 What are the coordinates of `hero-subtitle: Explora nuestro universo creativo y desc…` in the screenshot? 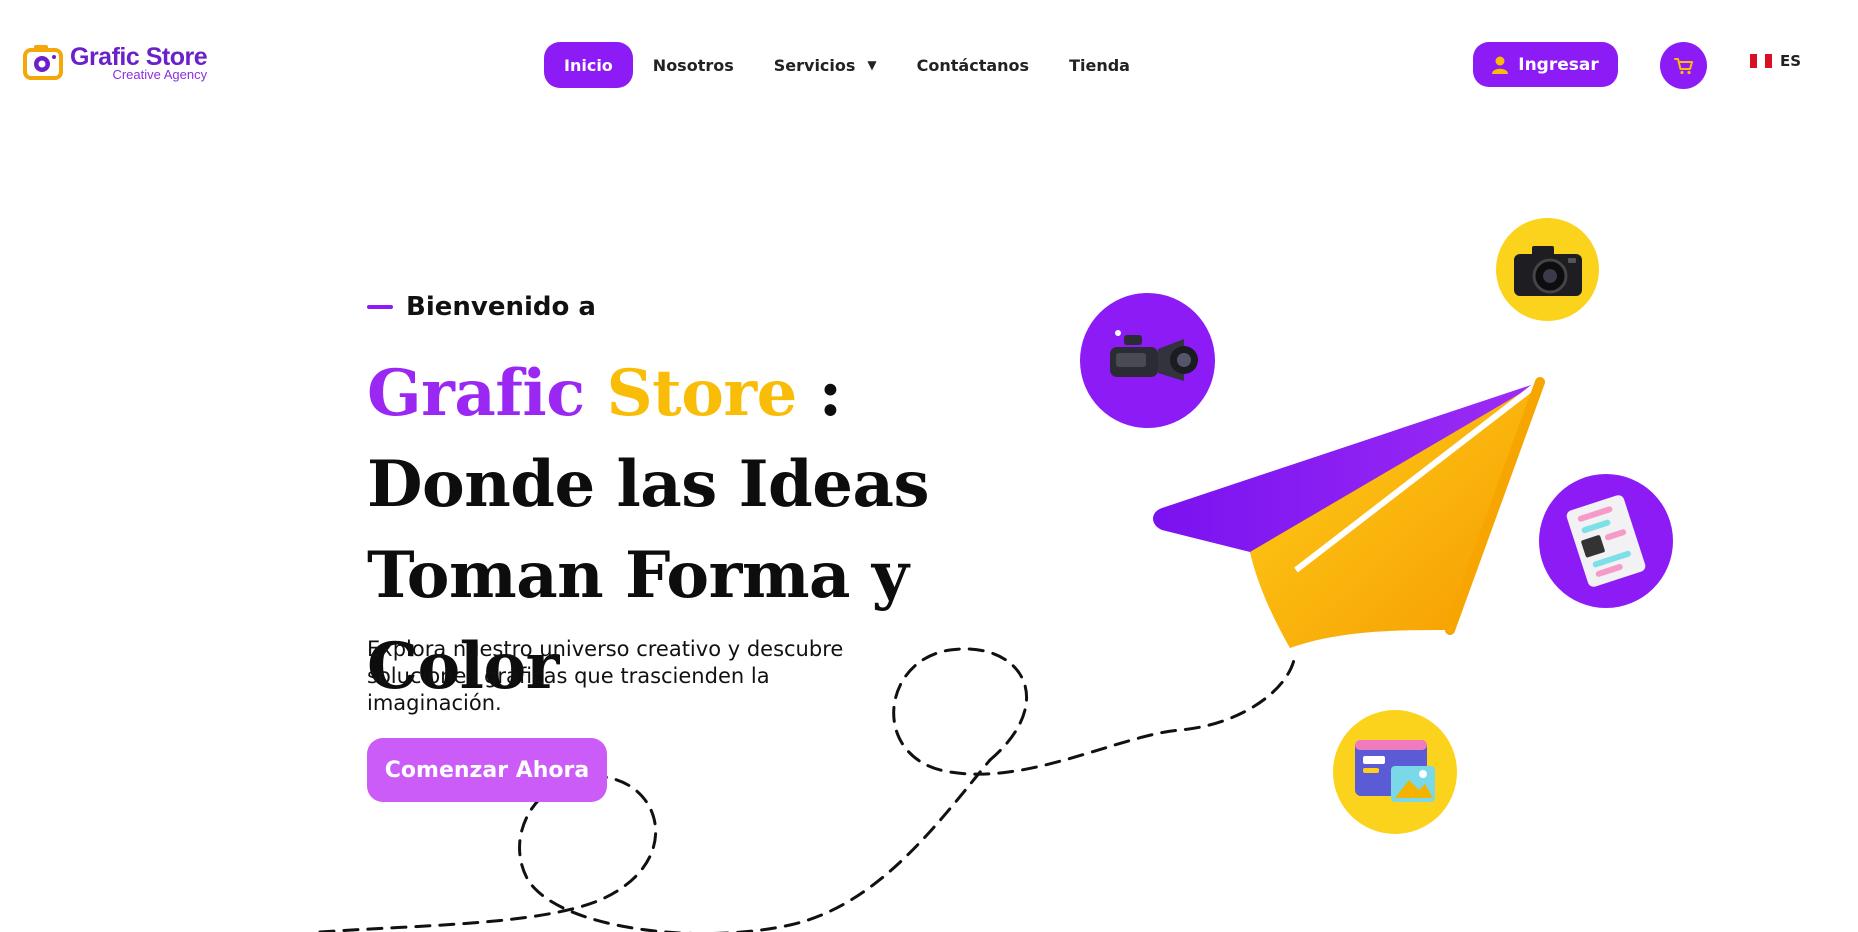 It's located at (605, 676).